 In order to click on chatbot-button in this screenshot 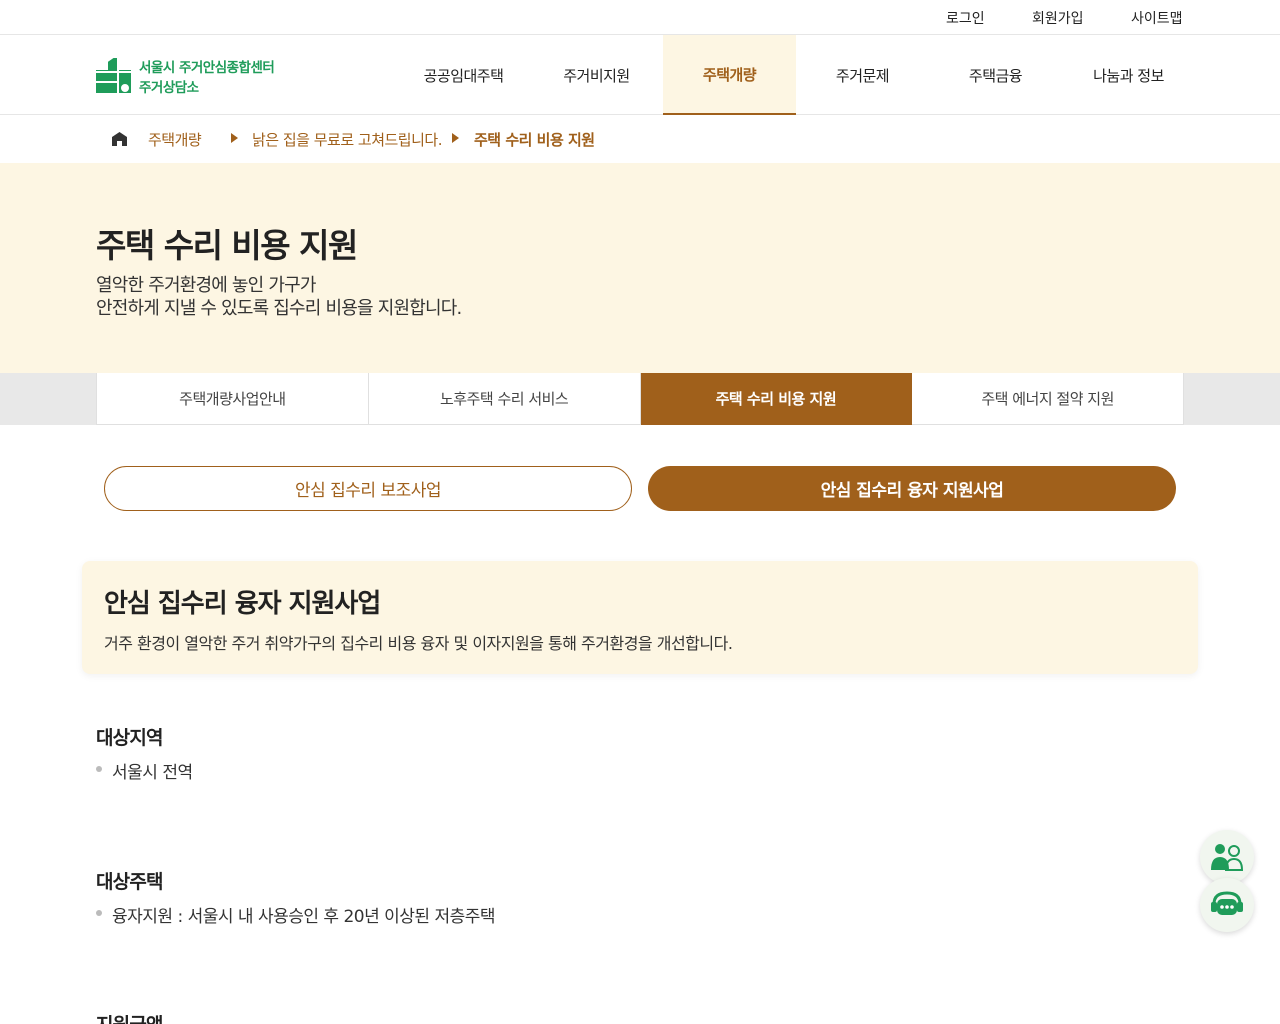, I will do `click(1227, 905)`.